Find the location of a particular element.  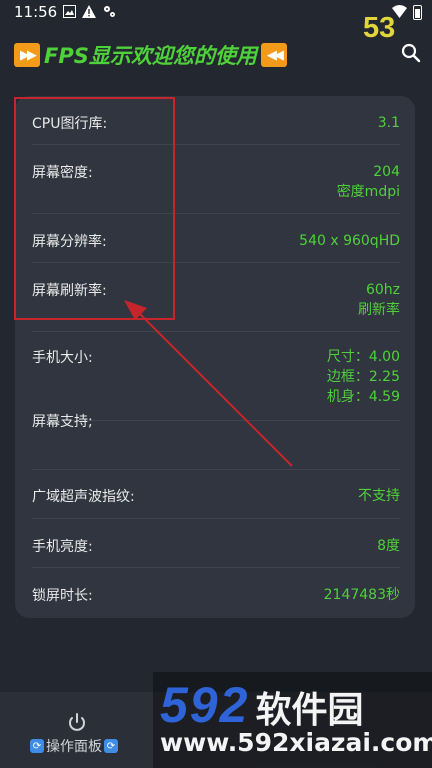

fast-forward-icon: ▶▶ is located at coordinates (27, 55).